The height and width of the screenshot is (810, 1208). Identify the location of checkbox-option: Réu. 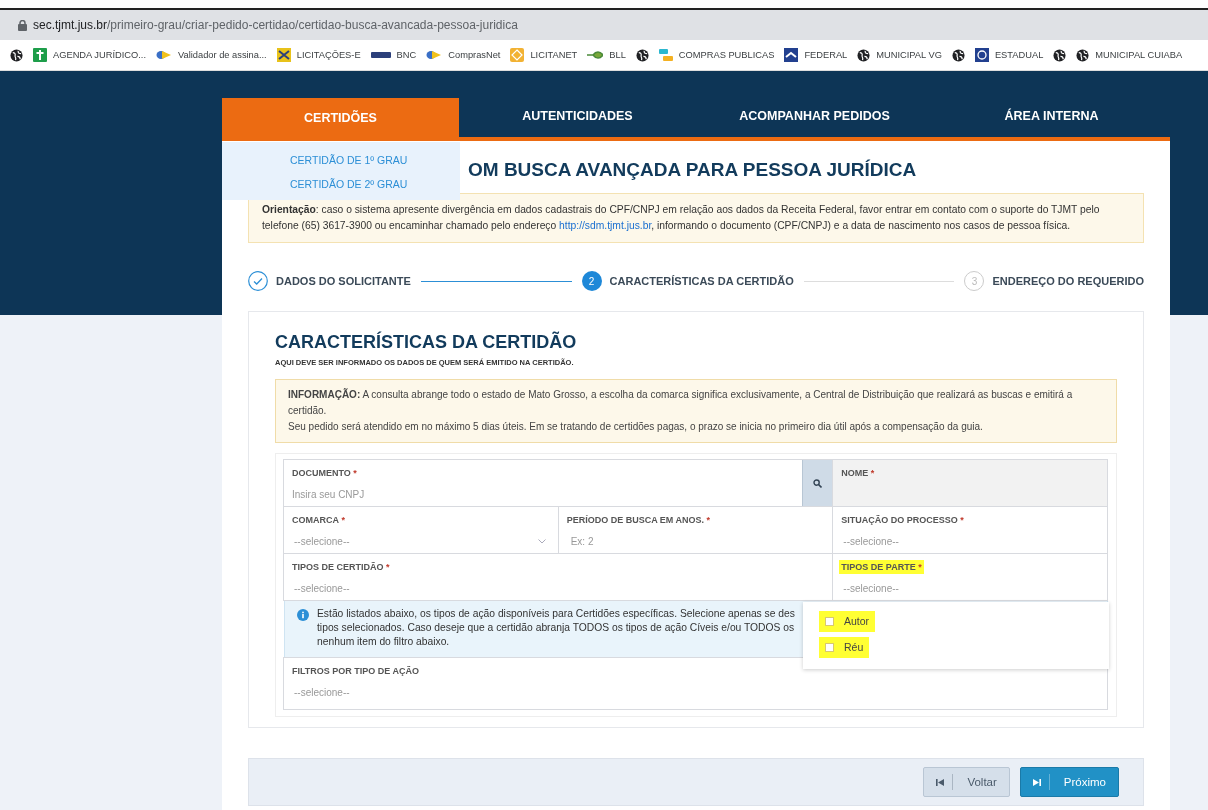
(844, 647).